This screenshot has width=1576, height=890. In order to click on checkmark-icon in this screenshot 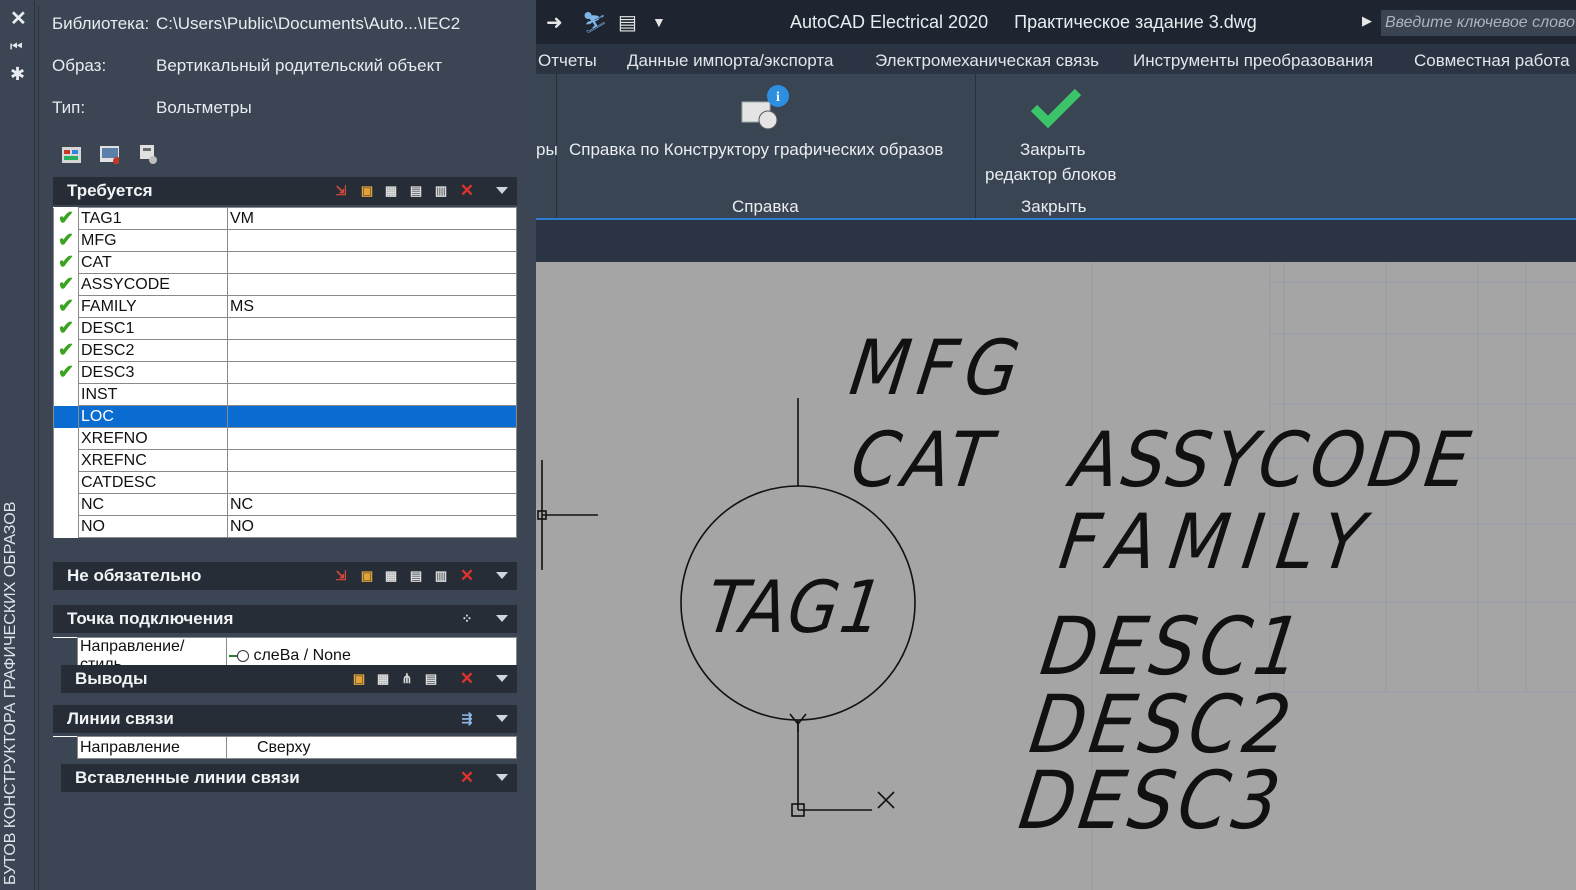, I will do `click(1056, 108)`.